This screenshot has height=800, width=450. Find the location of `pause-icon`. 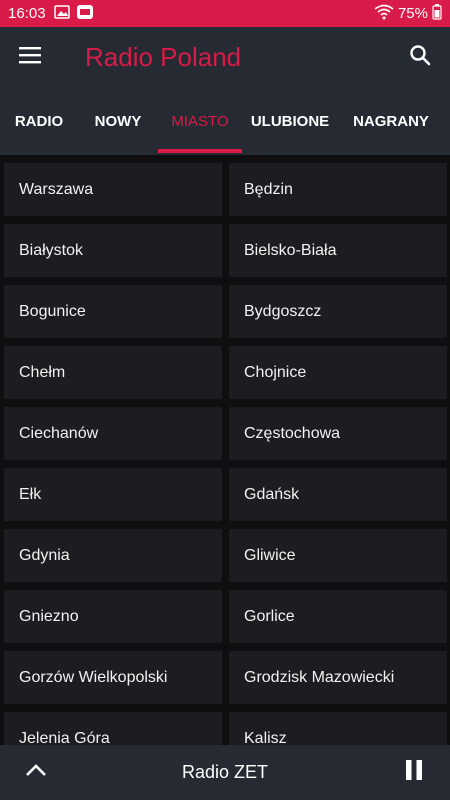

pause-icon is located at coordinates (414, 772).